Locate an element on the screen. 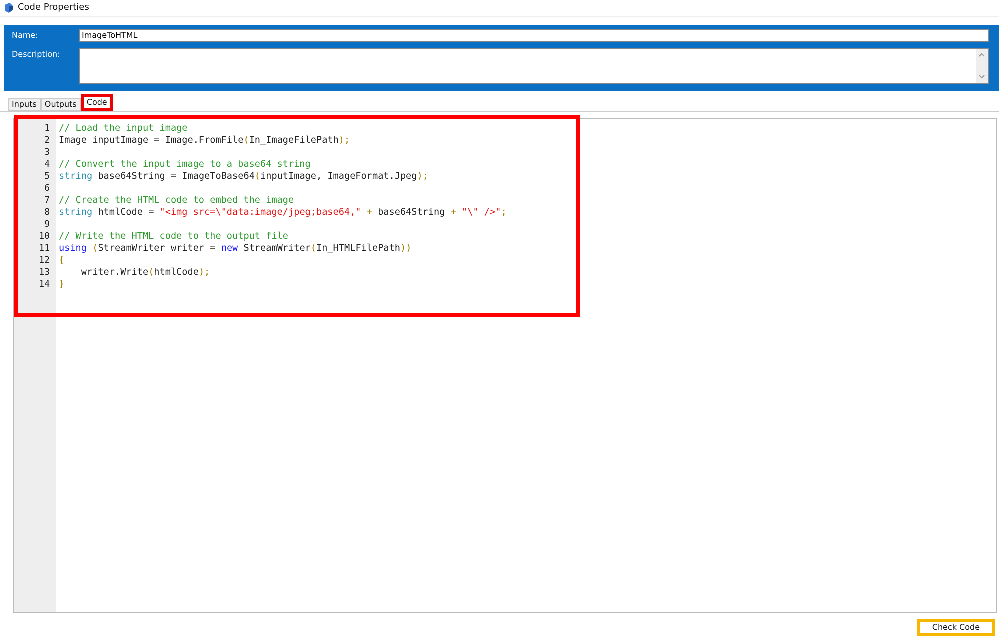  line-number: 5 is located at coordinates (47, 177).